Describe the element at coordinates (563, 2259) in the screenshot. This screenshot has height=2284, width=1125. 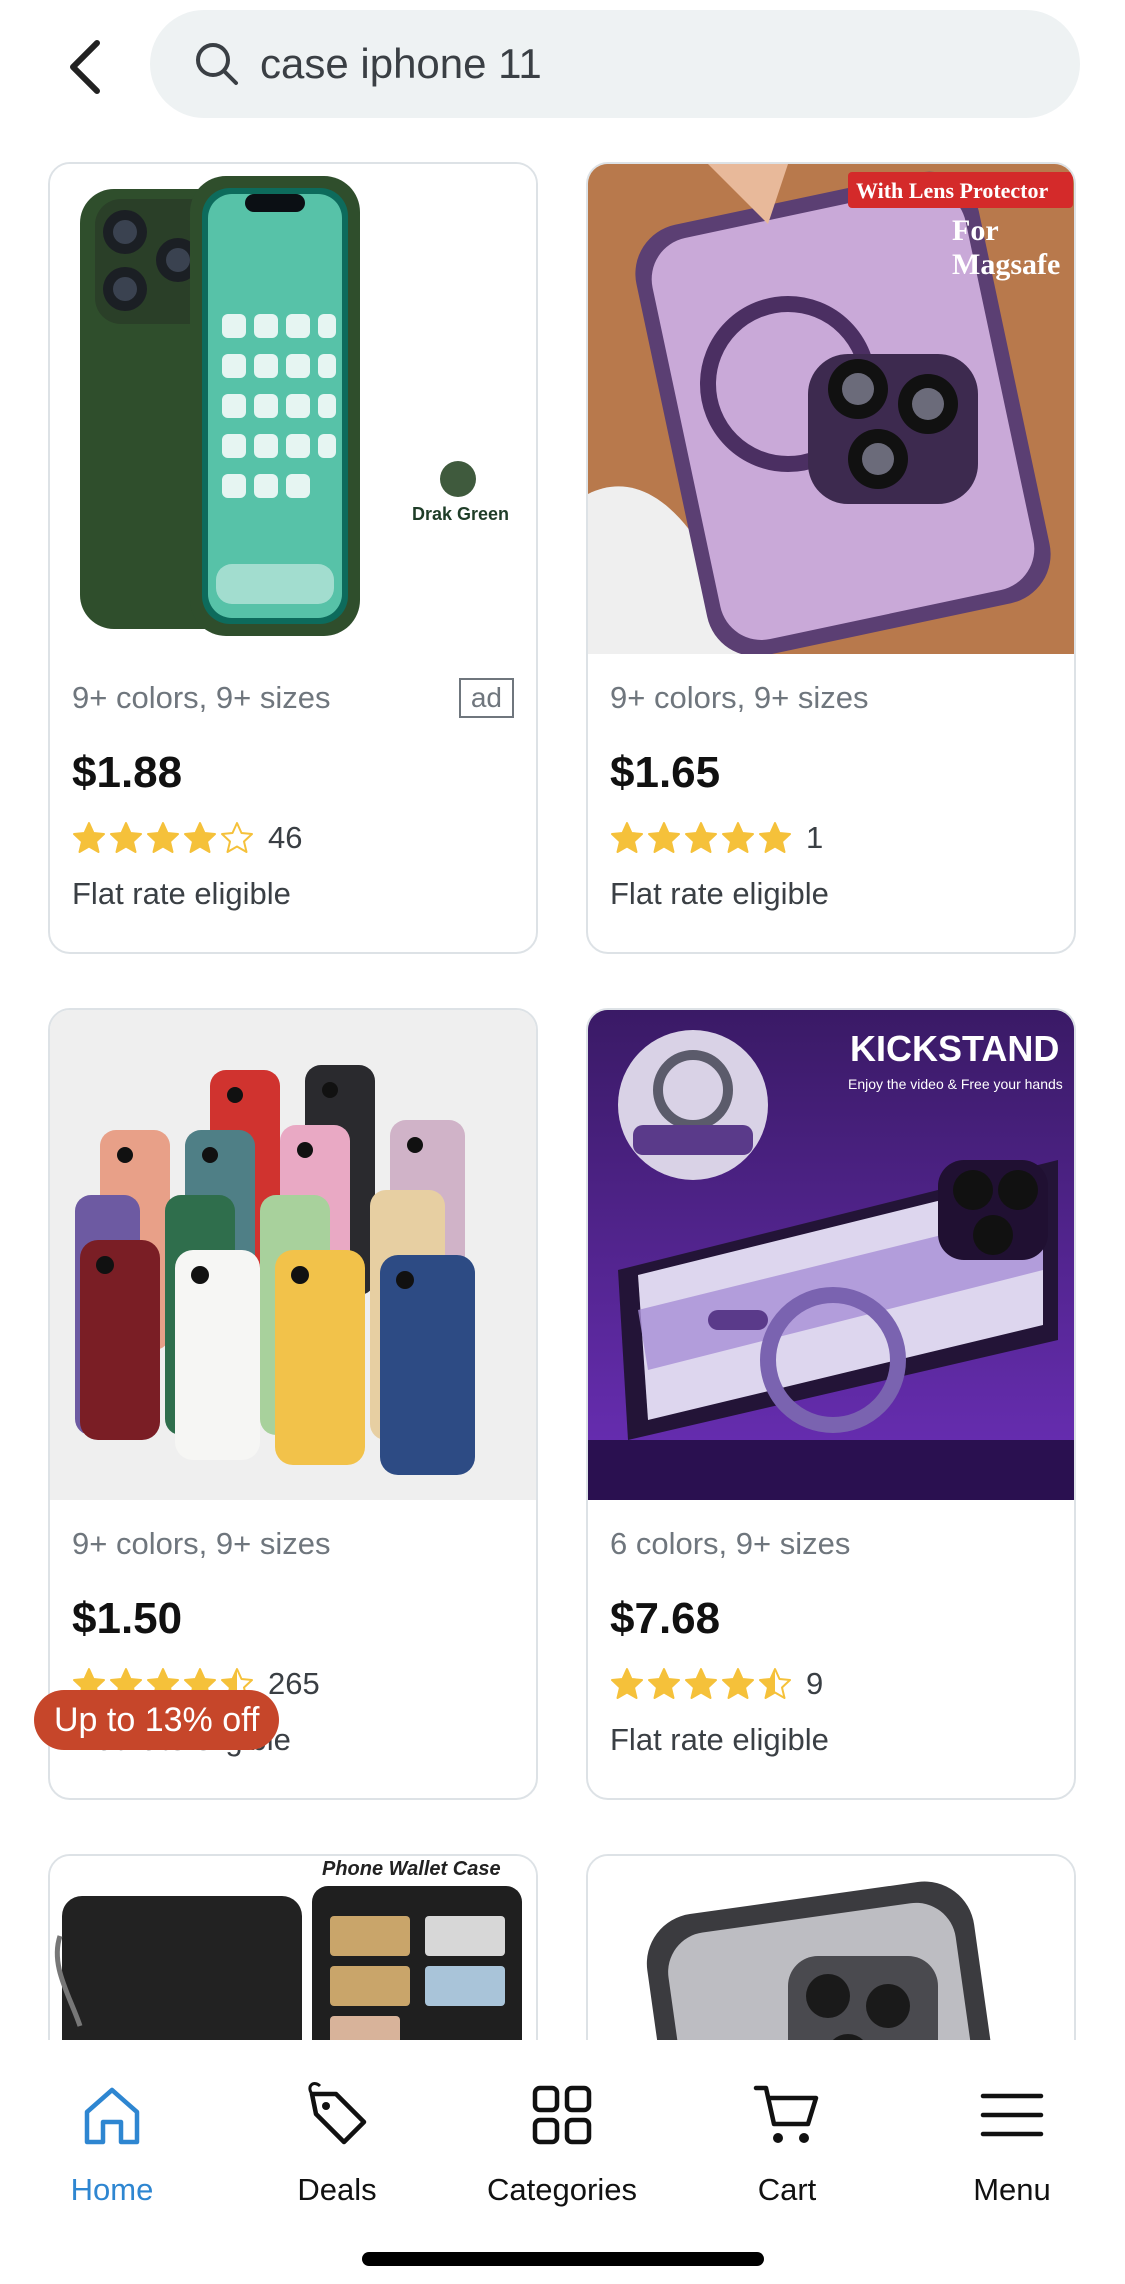
I see `home-indicator` at that location.